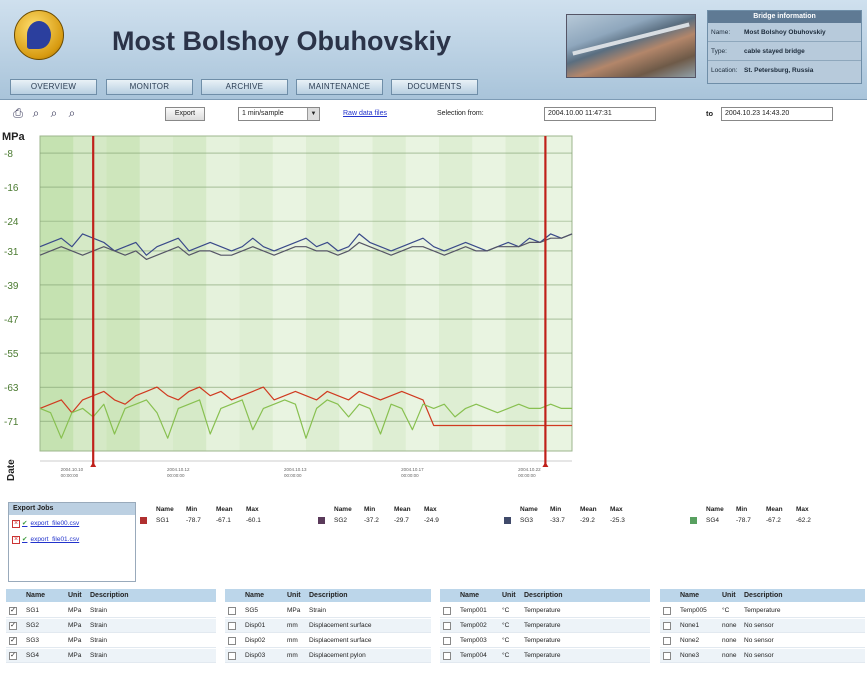 The image size is (867, 676). I want to click on table-row: Temp003 °C Temperature, so click(545, 641).